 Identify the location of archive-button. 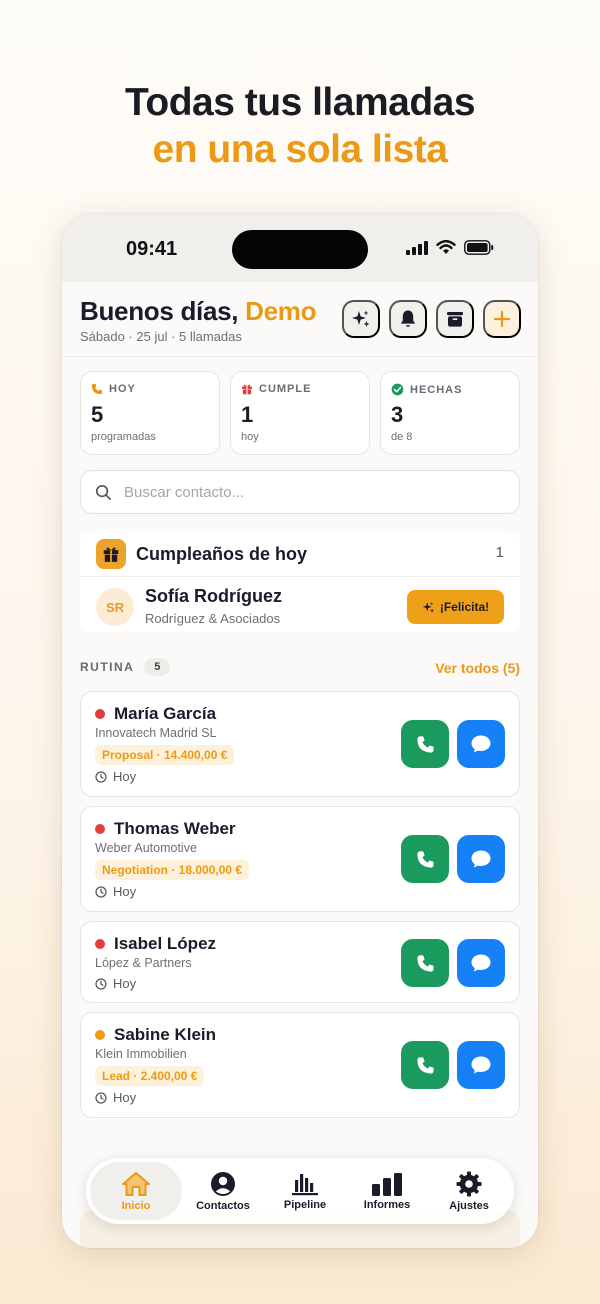
(455, 319).